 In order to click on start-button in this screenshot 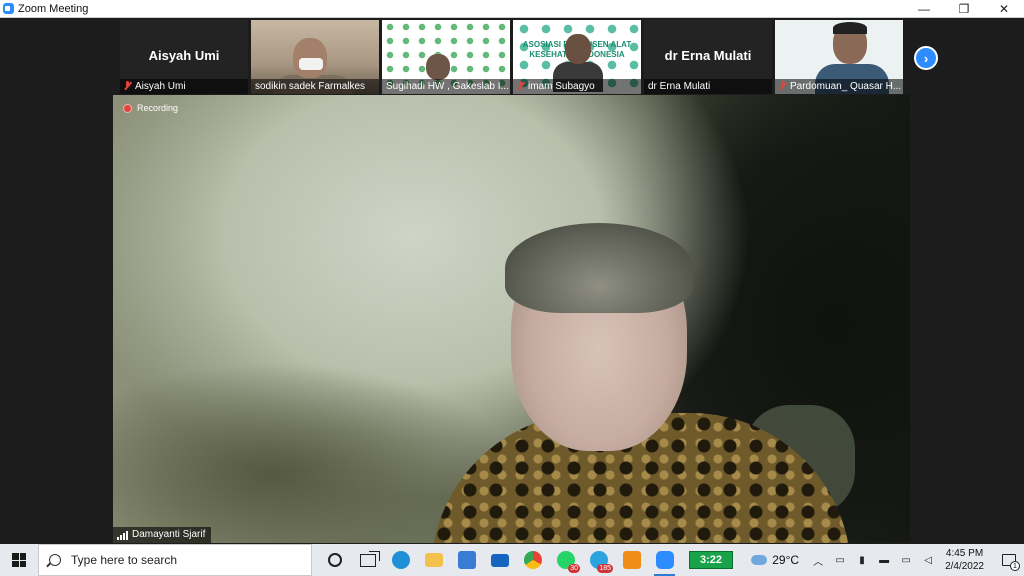, I will do `click(19, 560)`.